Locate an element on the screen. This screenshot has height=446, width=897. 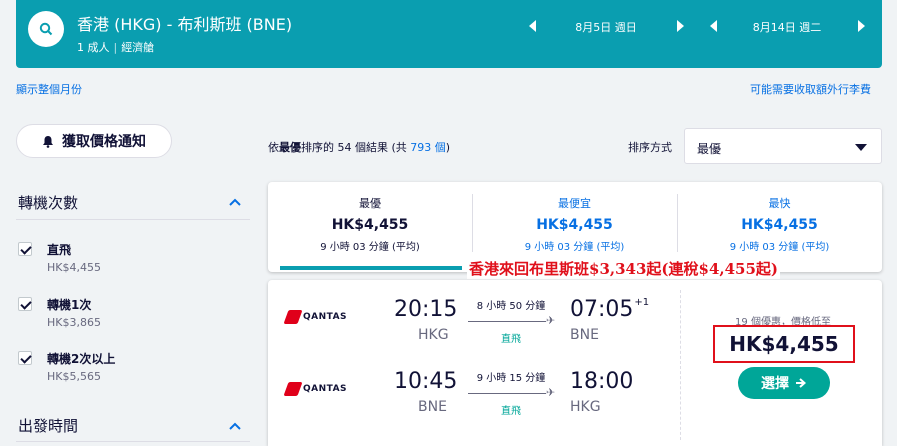
route-title: 香港 (HKG) - 布利斯班 (BNE) is located at coordinates (184, 23).